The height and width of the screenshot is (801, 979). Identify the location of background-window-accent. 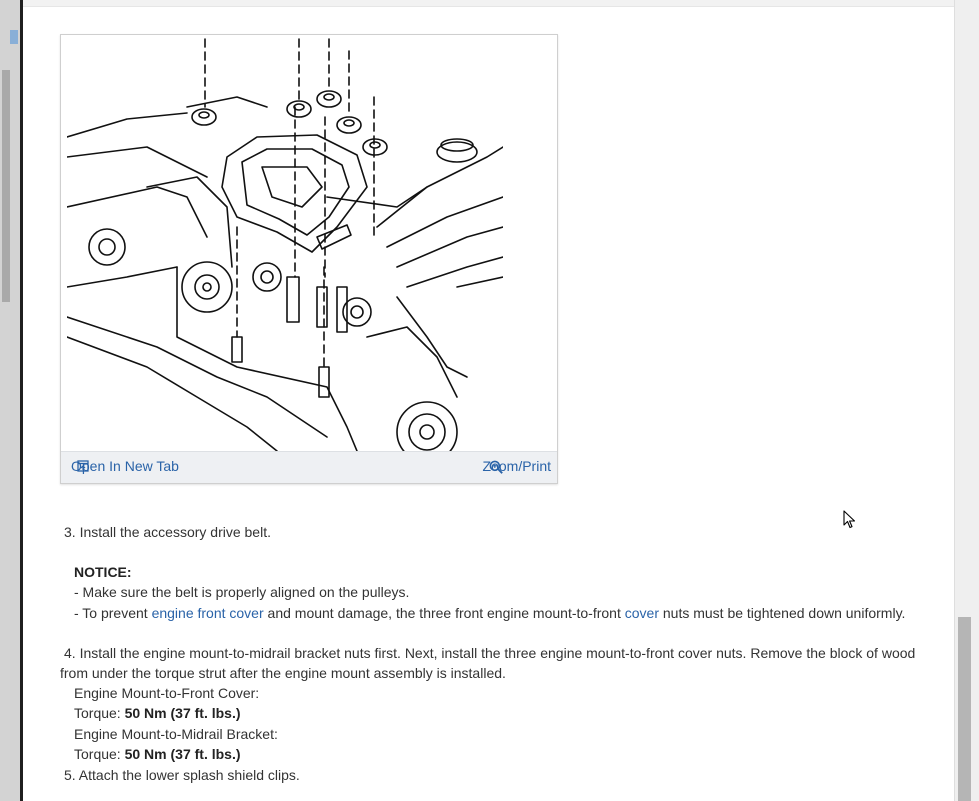
(14, 37).